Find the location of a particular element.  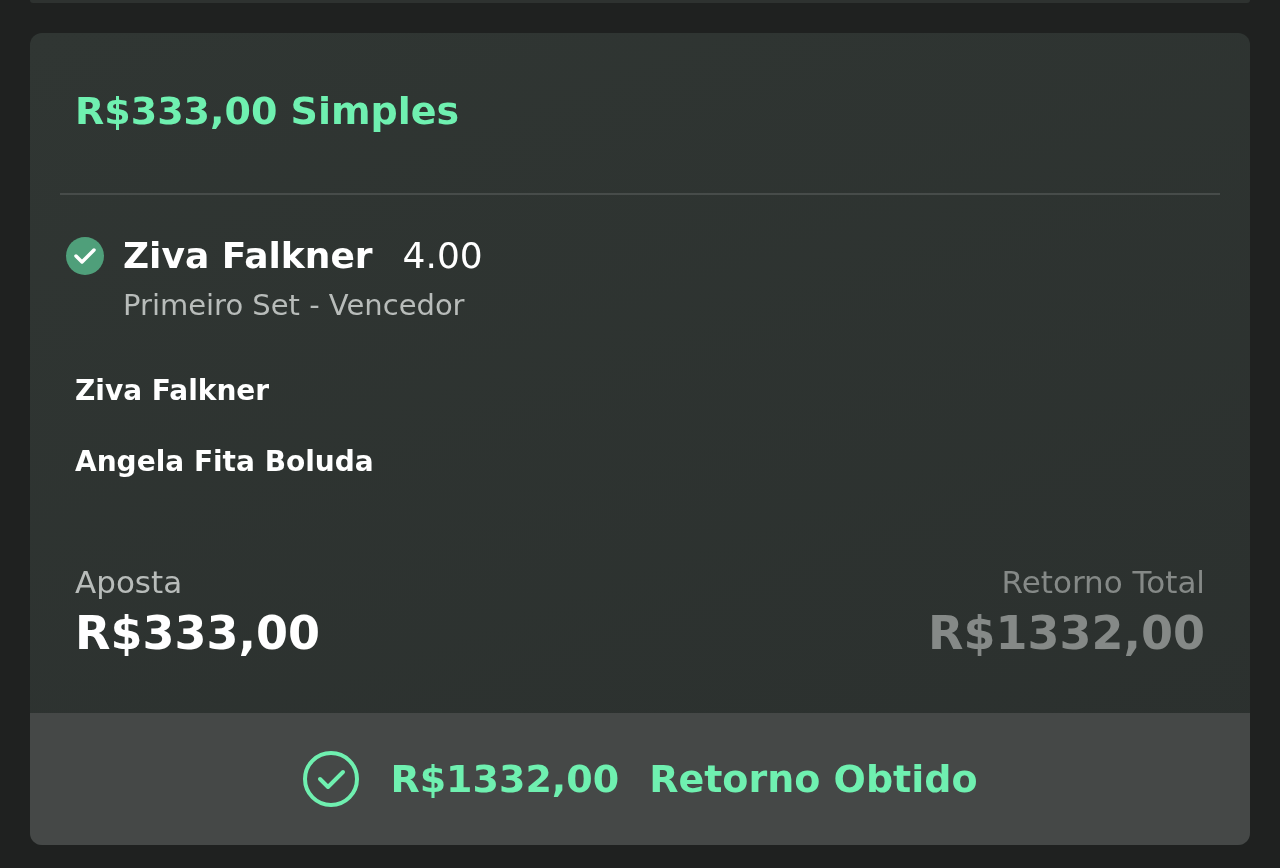

market-name: Primeiro Set - Vencedor is located at coordinates (294, 305).